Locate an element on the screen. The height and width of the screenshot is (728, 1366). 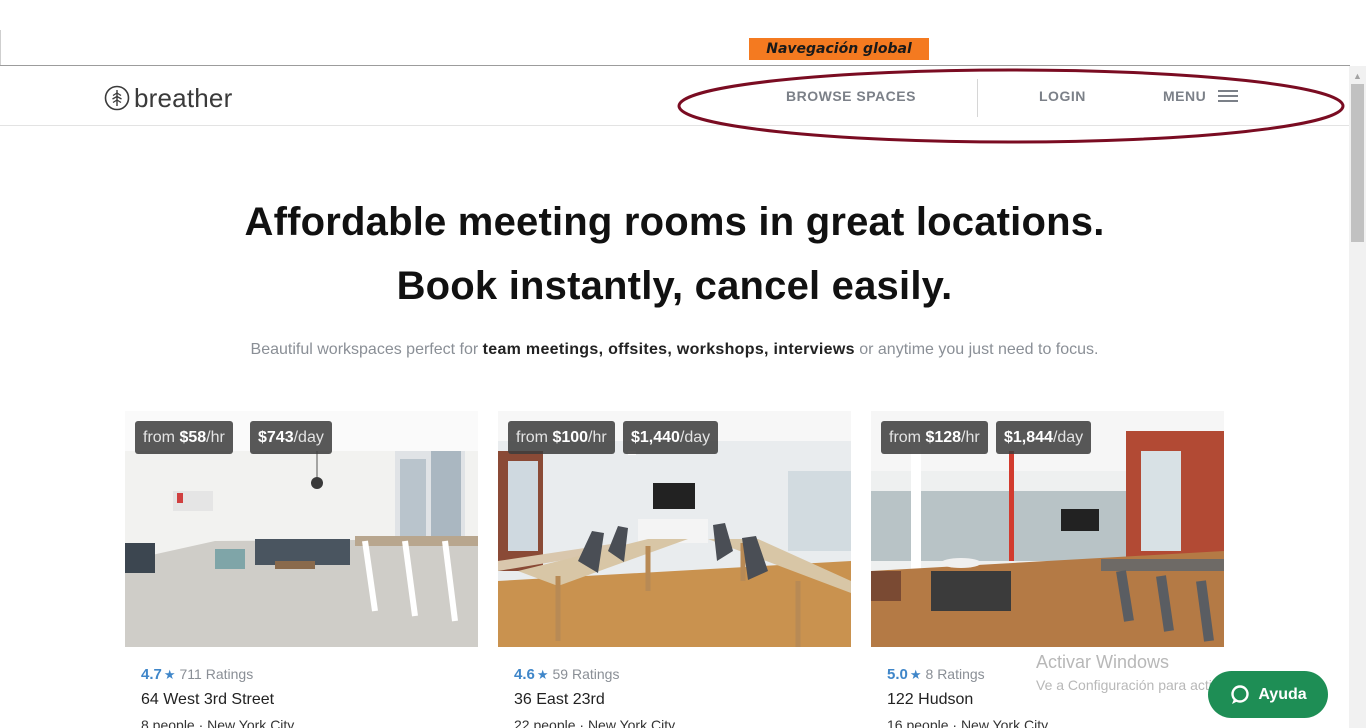
hero-sub-suffix: or anytime you just need to focus. is located at coordinates (976, 349).